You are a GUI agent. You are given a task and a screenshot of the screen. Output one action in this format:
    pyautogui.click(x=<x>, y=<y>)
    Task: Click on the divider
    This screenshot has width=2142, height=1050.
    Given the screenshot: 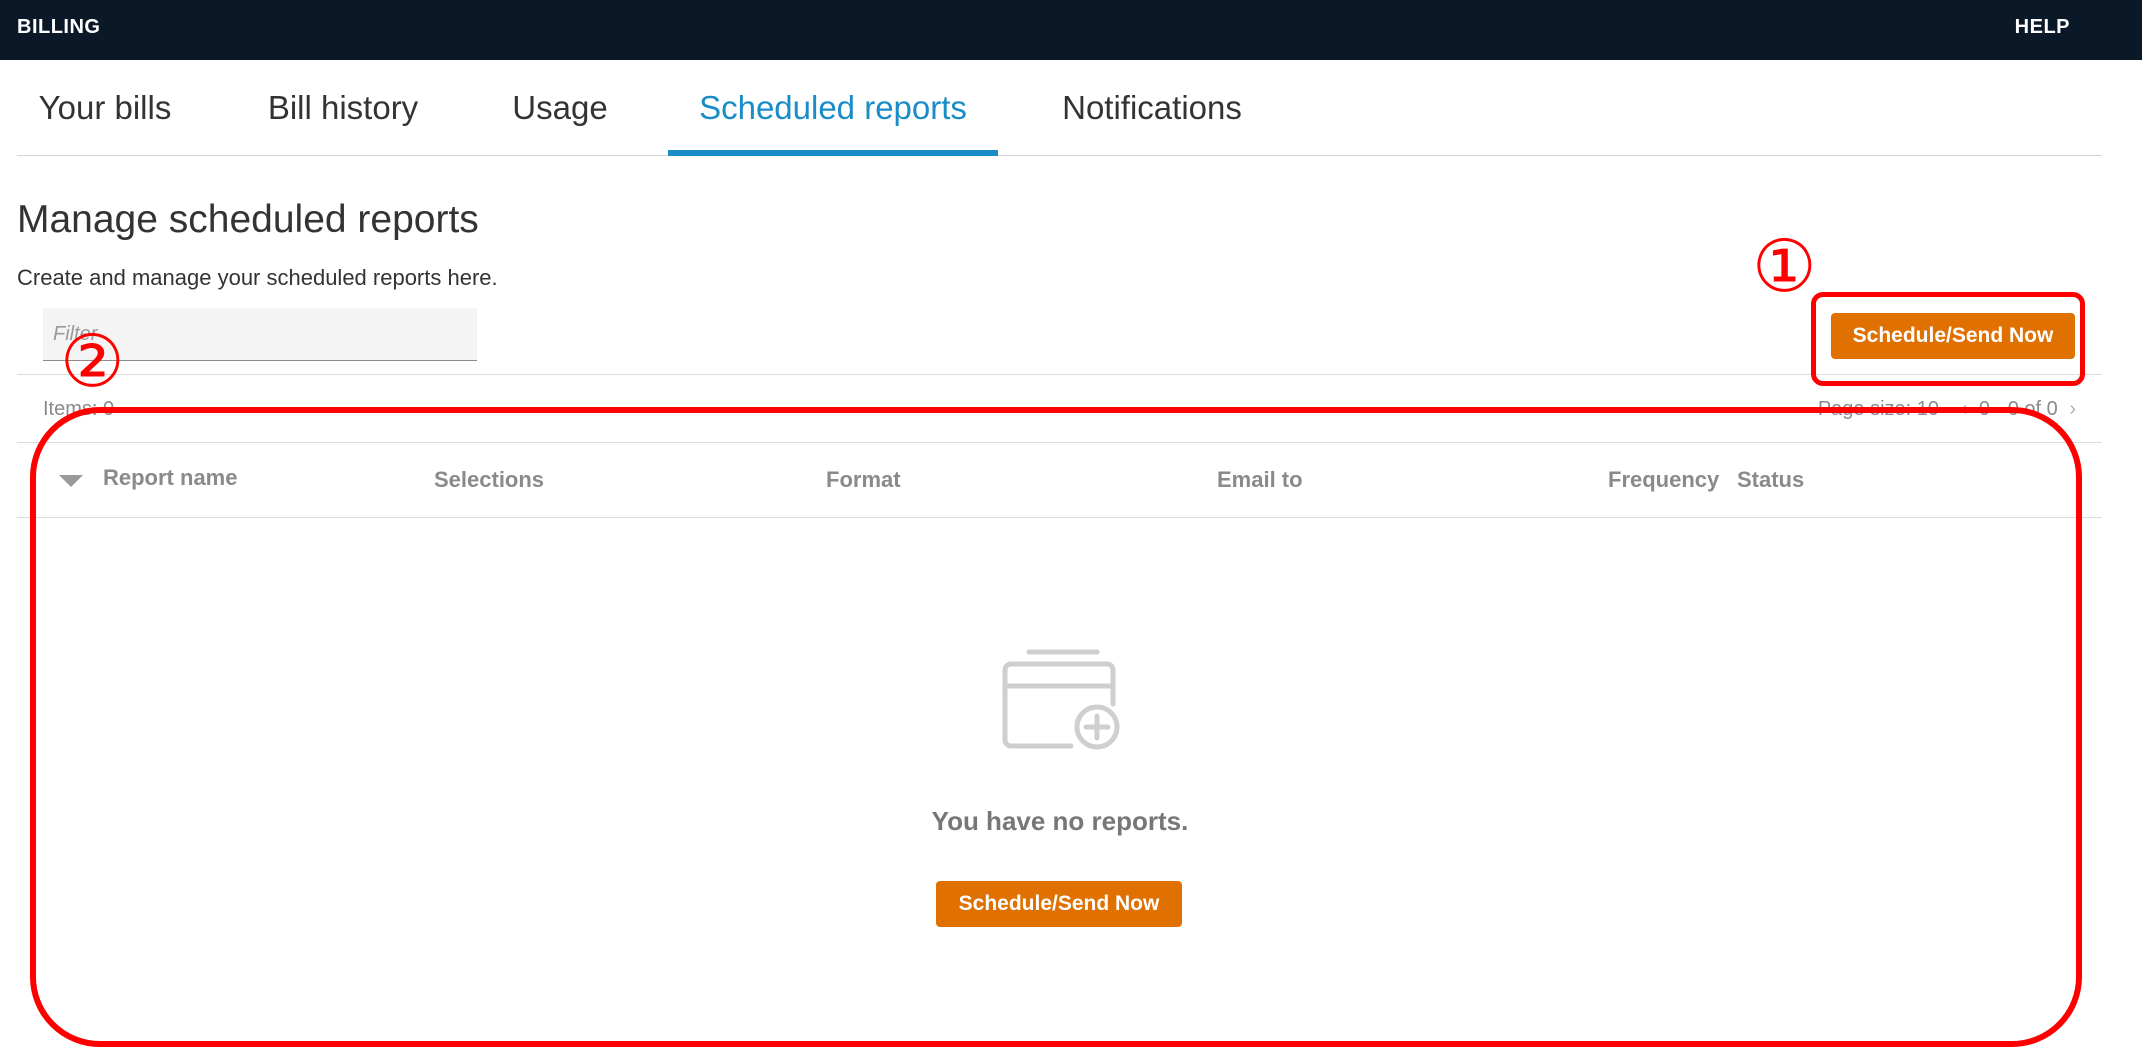 What is the action you would take?
    pyautogui.click(x=1059, y=374)
    